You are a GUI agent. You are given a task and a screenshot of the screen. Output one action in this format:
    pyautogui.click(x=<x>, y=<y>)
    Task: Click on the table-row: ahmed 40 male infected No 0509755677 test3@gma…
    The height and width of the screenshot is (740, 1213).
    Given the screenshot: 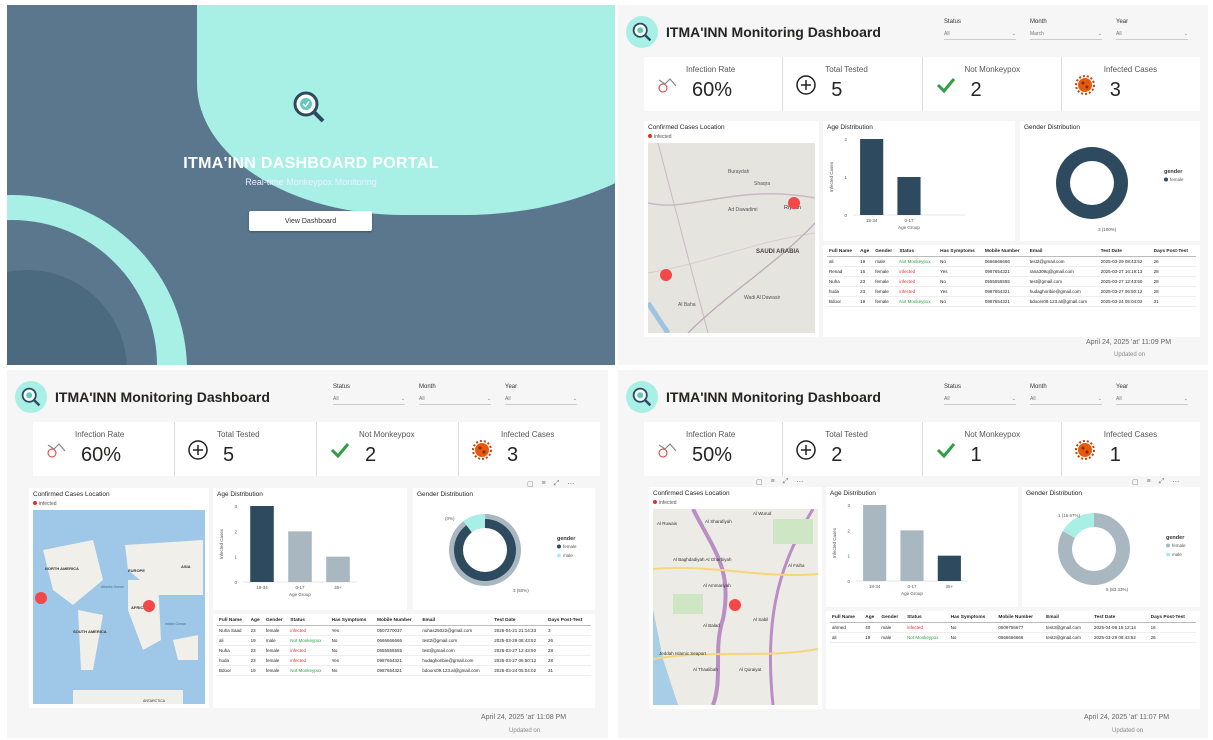 What is the action you would take?
    pyautogui.click(x=1013, y=627)
    